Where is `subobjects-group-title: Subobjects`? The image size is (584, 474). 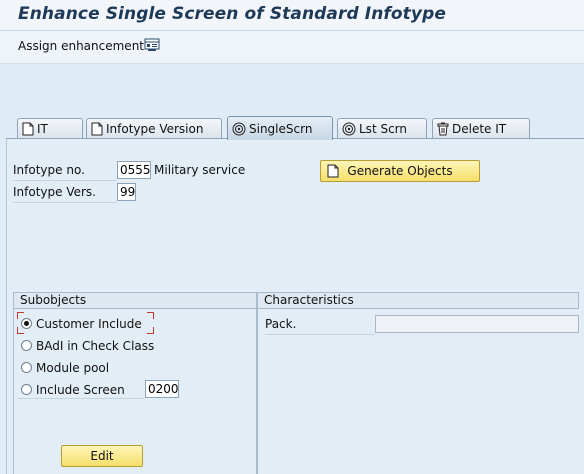 subobjects-group-title: Subobjects is located at coordinates (135, 300).